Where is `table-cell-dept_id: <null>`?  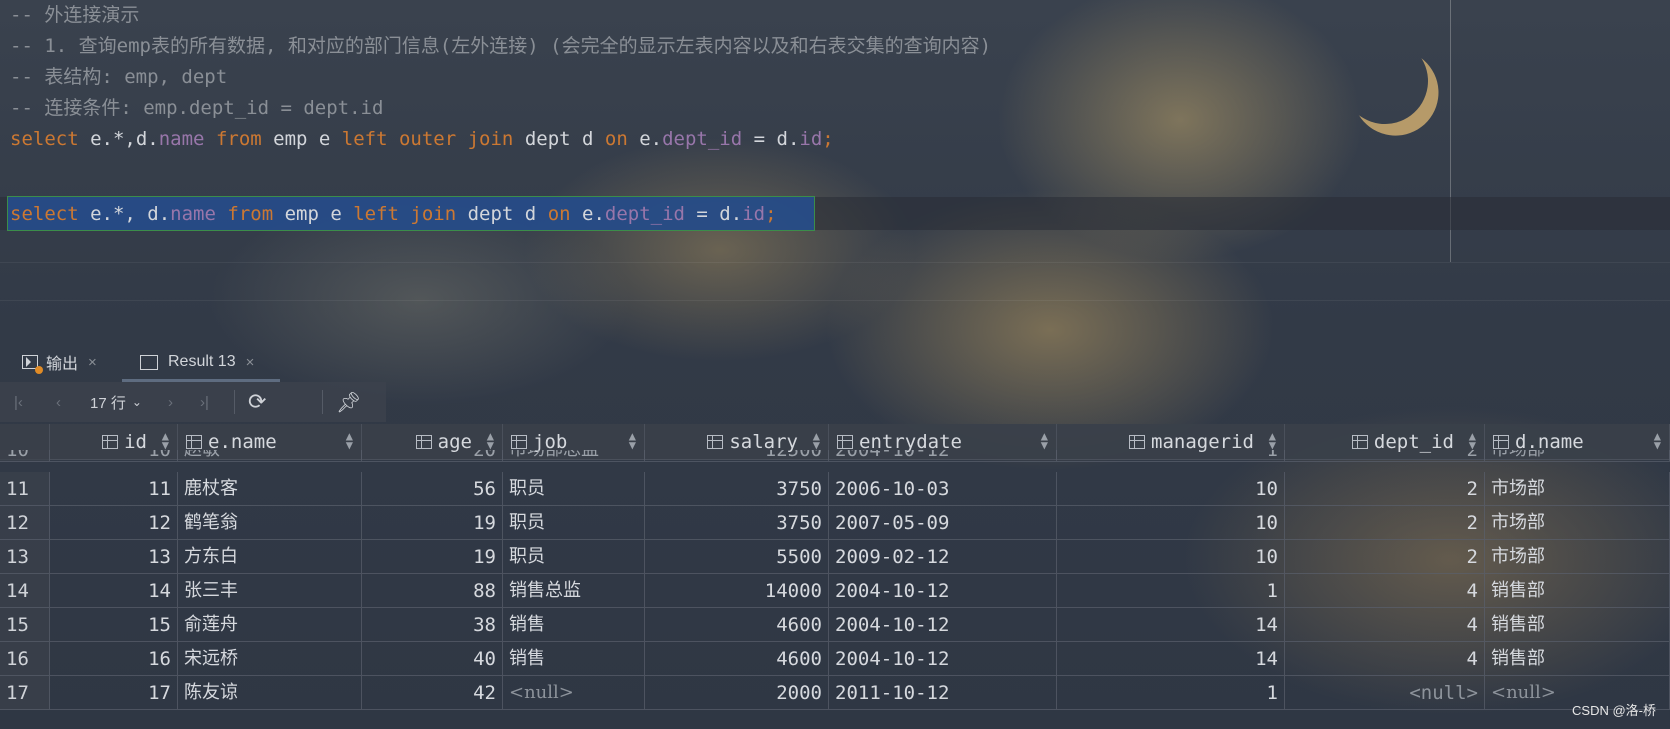
table-cell-dept_id: <null> is located at coordinates (1385, 693).